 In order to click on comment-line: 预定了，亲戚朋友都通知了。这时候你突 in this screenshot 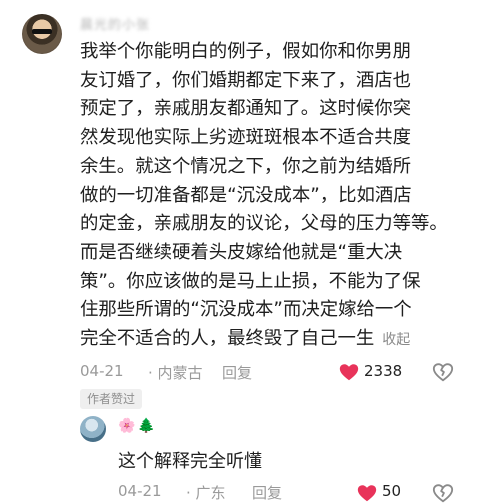, I will do `click(246, 109)`.